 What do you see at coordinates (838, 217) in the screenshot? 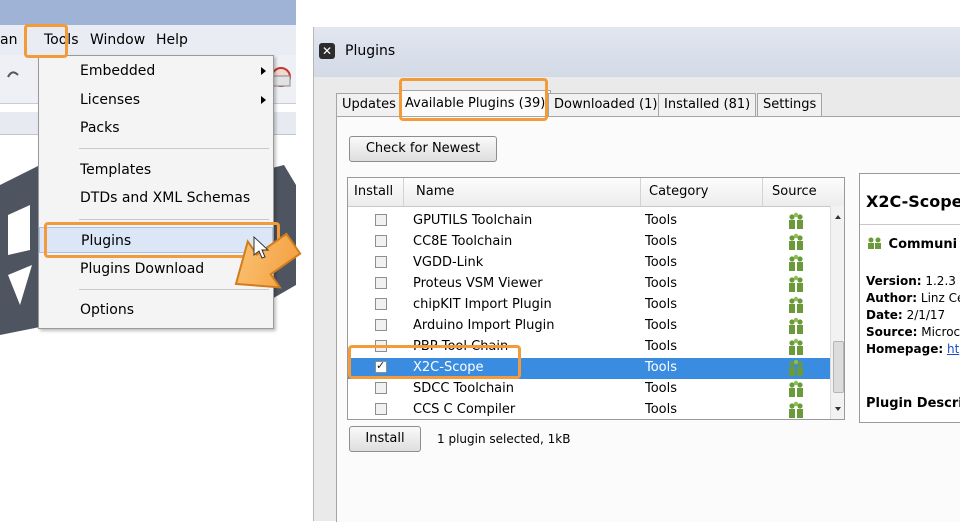
I see `scroll-up-icon` at bounding box center [838, 217].